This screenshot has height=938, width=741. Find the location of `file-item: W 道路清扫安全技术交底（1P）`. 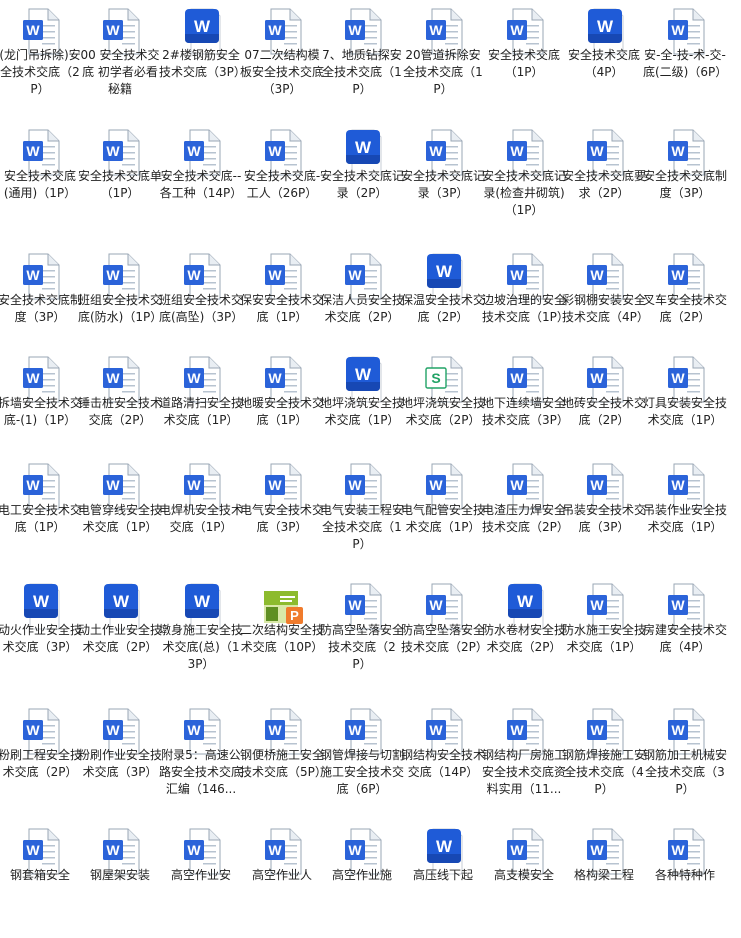

file-item: W 道路清扫安全技术交底（1P） is located at coordinates (201, 408).